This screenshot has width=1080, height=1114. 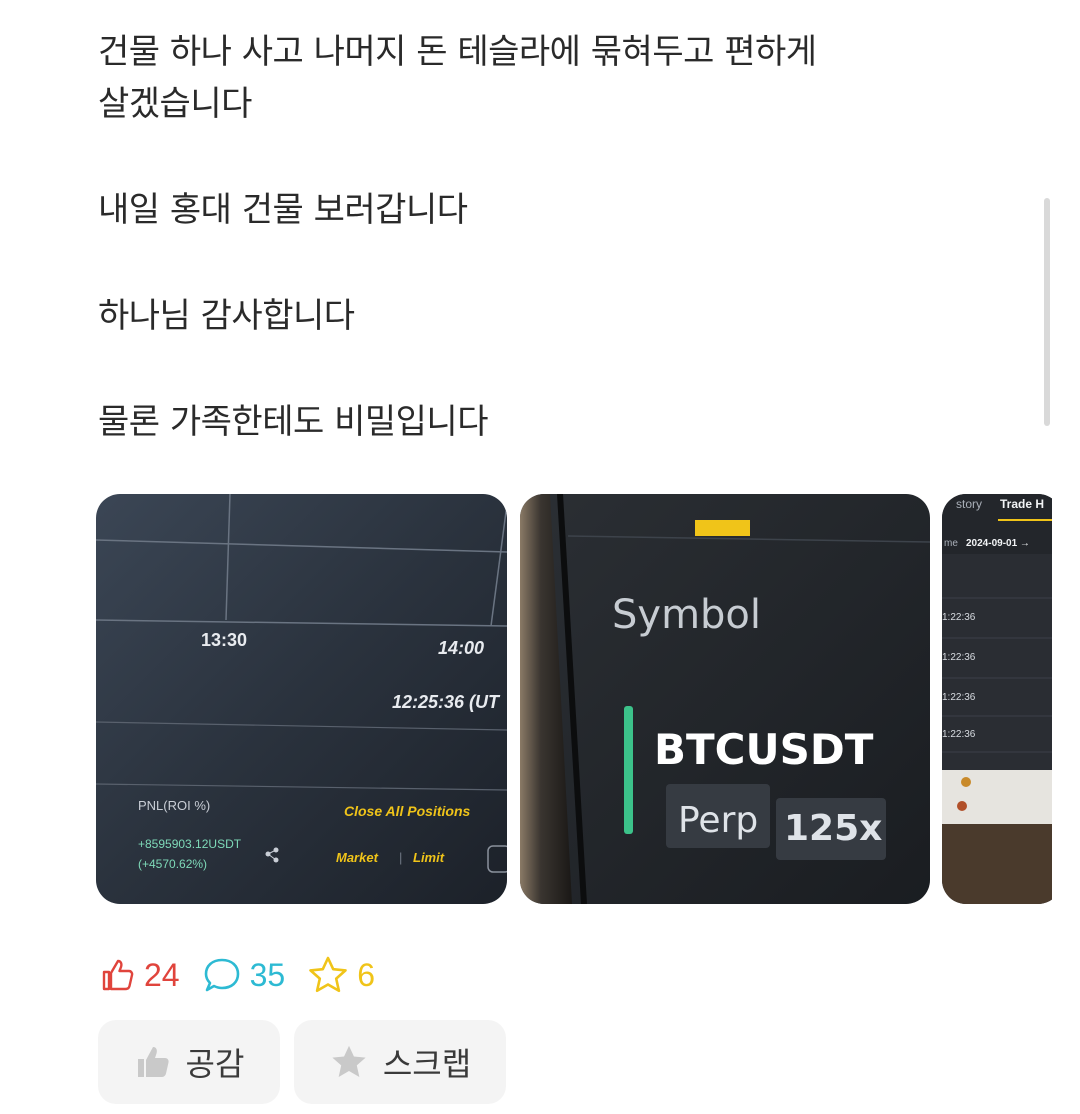 I want to click on limit-tab: Limit, so click(x=429, y=857).